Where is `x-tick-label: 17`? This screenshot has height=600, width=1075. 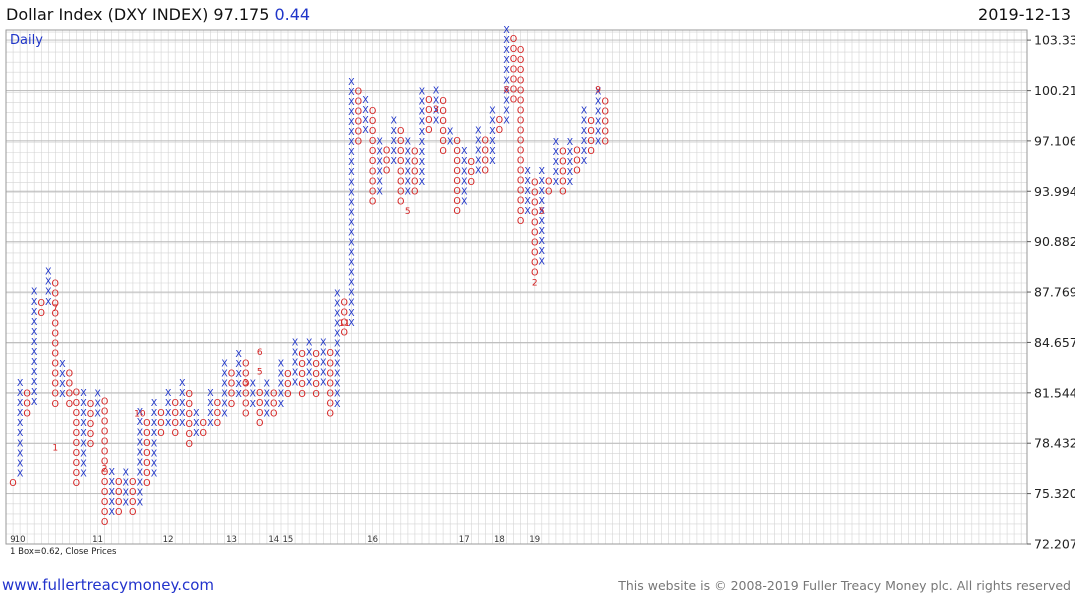 x-tick-label: 17 is located at coordinates (464, 540).